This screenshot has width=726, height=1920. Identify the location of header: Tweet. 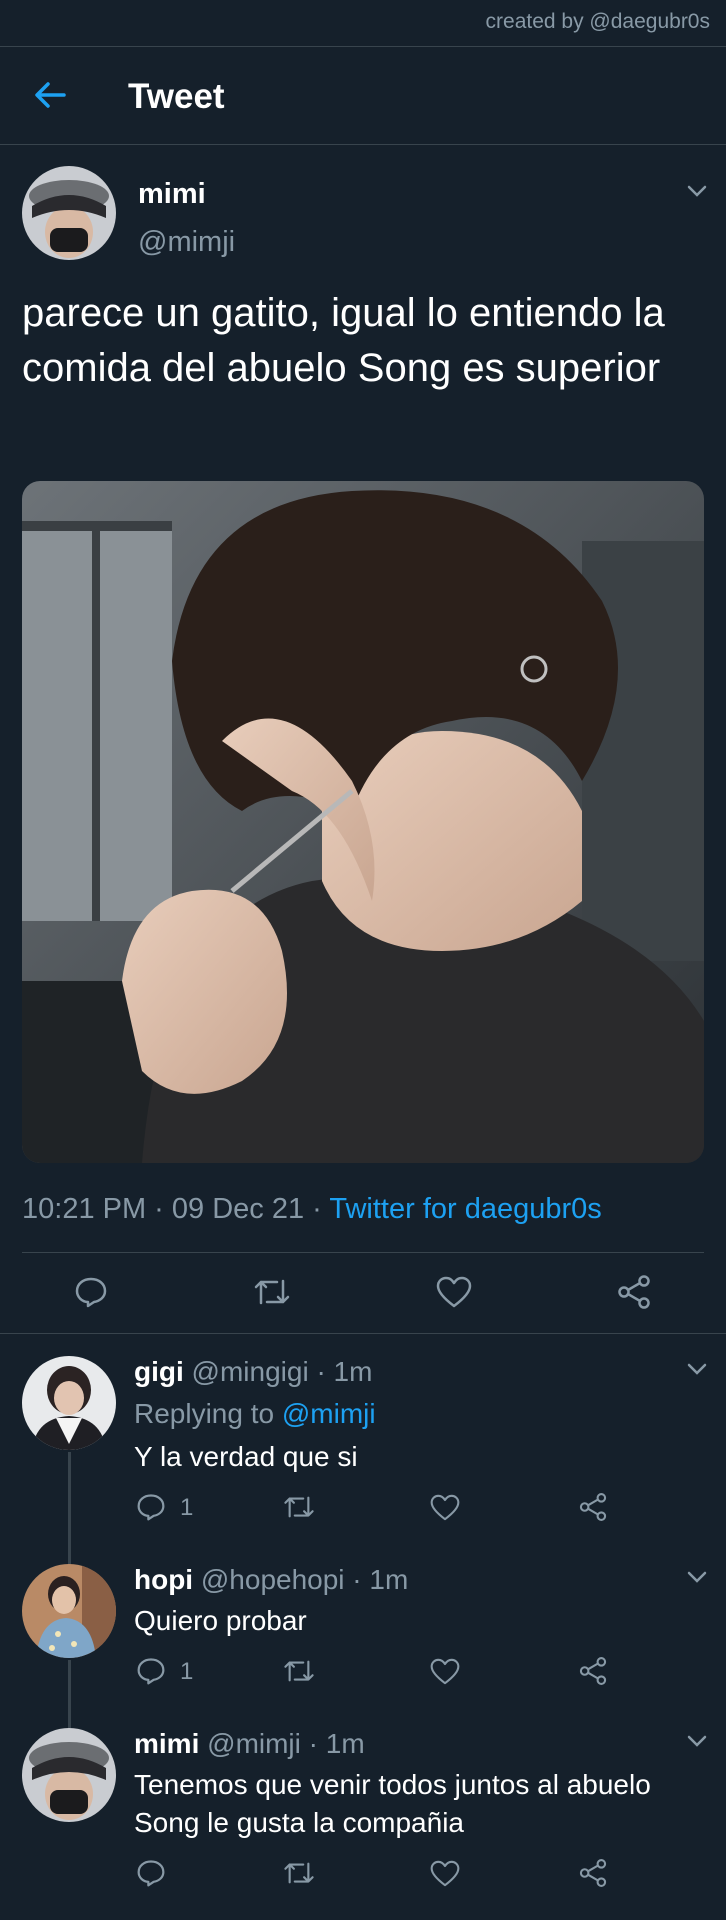
(363, 96).